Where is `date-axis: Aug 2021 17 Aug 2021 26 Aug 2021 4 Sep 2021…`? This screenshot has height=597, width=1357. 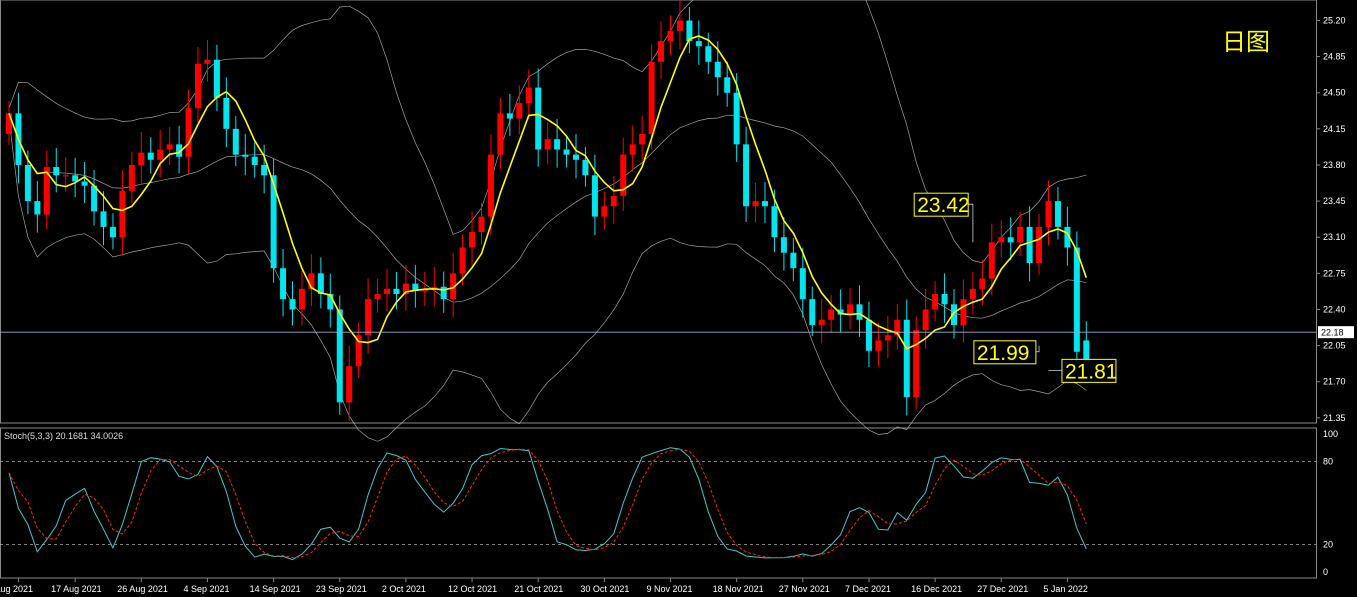
date-axis: Aug 2021 17 Aug 2021 26 Aug 2021 4 Sep 2021… is located at coordinates (544, 586).